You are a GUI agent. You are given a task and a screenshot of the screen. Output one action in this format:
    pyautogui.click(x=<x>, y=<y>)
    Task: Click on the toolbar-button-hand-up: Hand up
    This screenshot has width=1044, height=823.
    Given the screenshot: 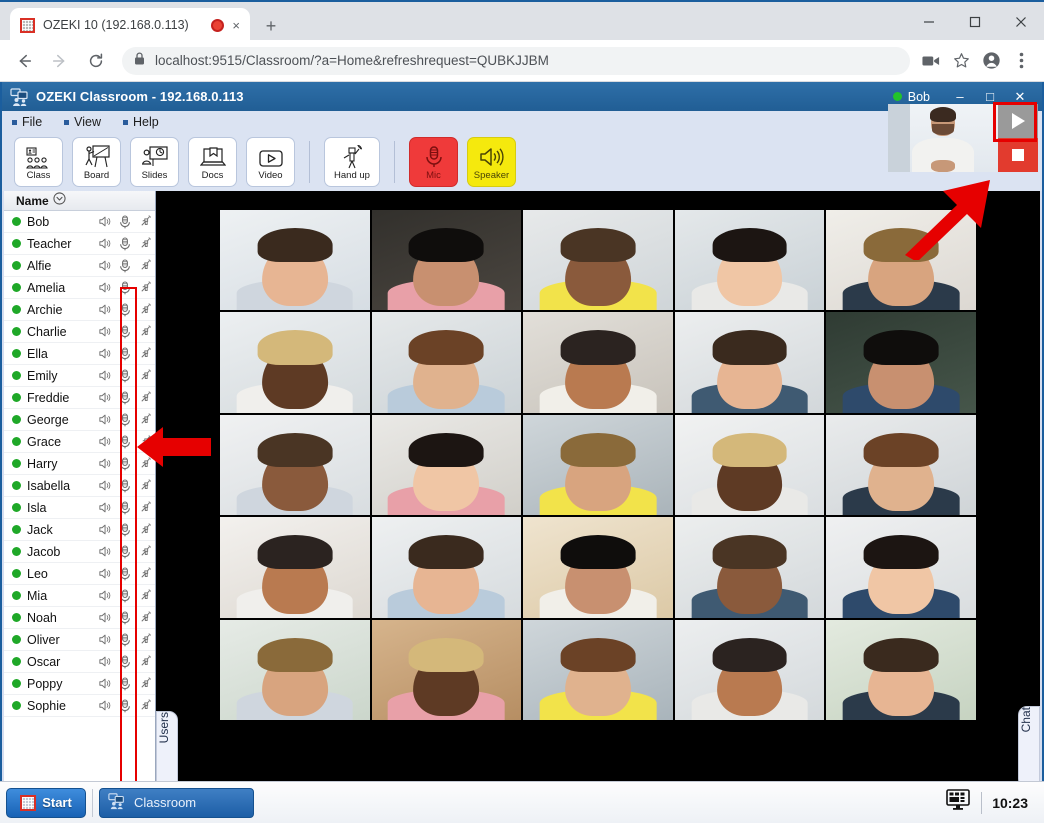 What is the action you would take?
    pyautogui.click(x=352, y=162)
    